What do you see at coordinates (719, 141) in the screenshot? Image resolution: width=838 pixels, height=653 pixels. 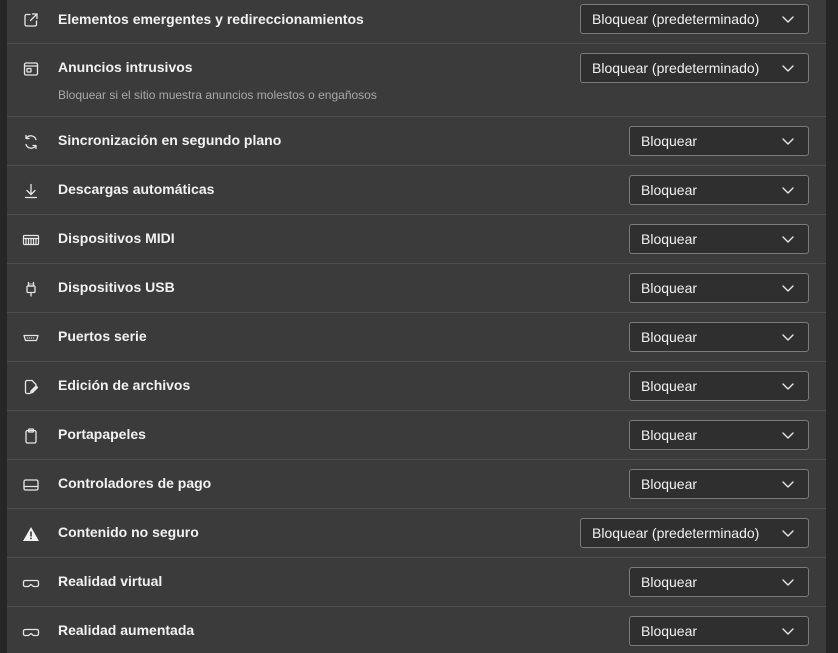 I see `background-sync-select: Bloquear` at bounding box center [719, 141].